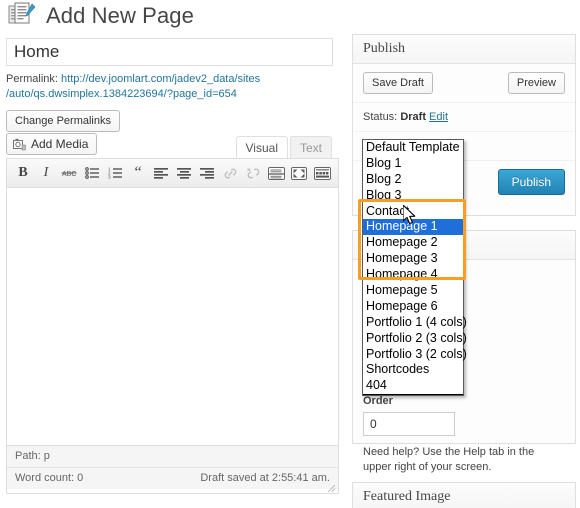 The height and width of the screenshot is (508, 580). Describe the element at coordinates (19, 144) in the screenshot. I see `media-icon` at that location.